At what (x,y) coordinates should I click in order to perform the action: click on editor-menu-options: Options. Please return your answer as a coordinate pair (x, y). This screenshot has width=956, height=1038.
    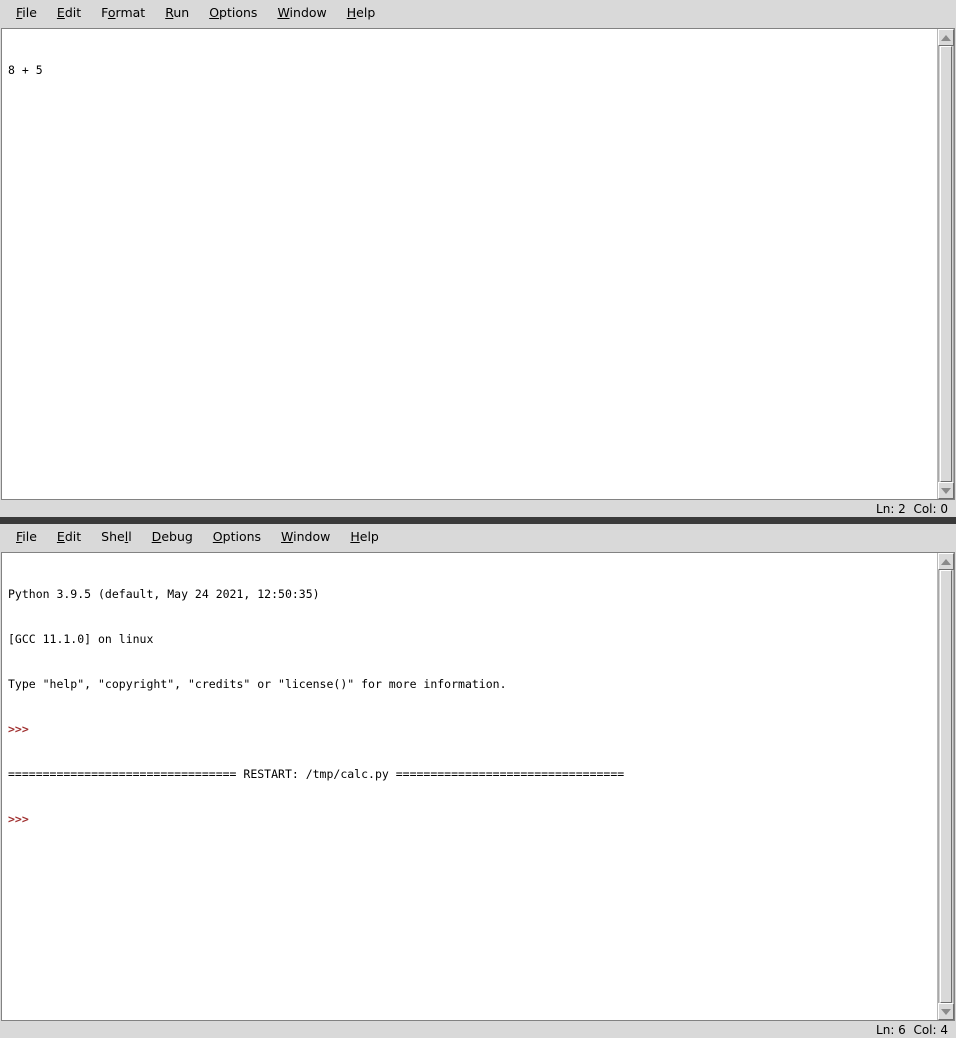
    Looking at the image, I should click on (233, 14).